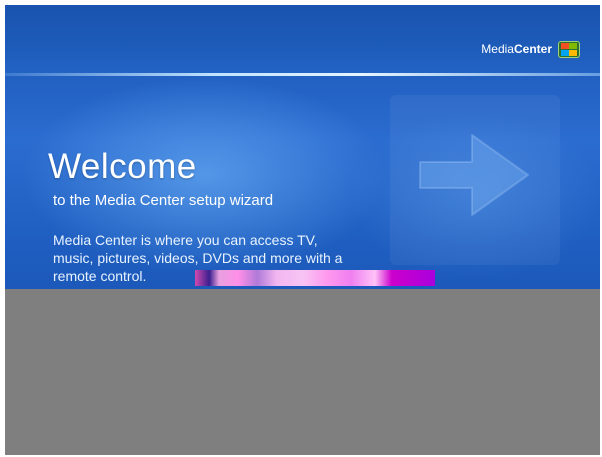  What do you see at coordinates (569, 49) in the screenshot?
I see `windows-flag-icon` at bounding box center [569, 49].